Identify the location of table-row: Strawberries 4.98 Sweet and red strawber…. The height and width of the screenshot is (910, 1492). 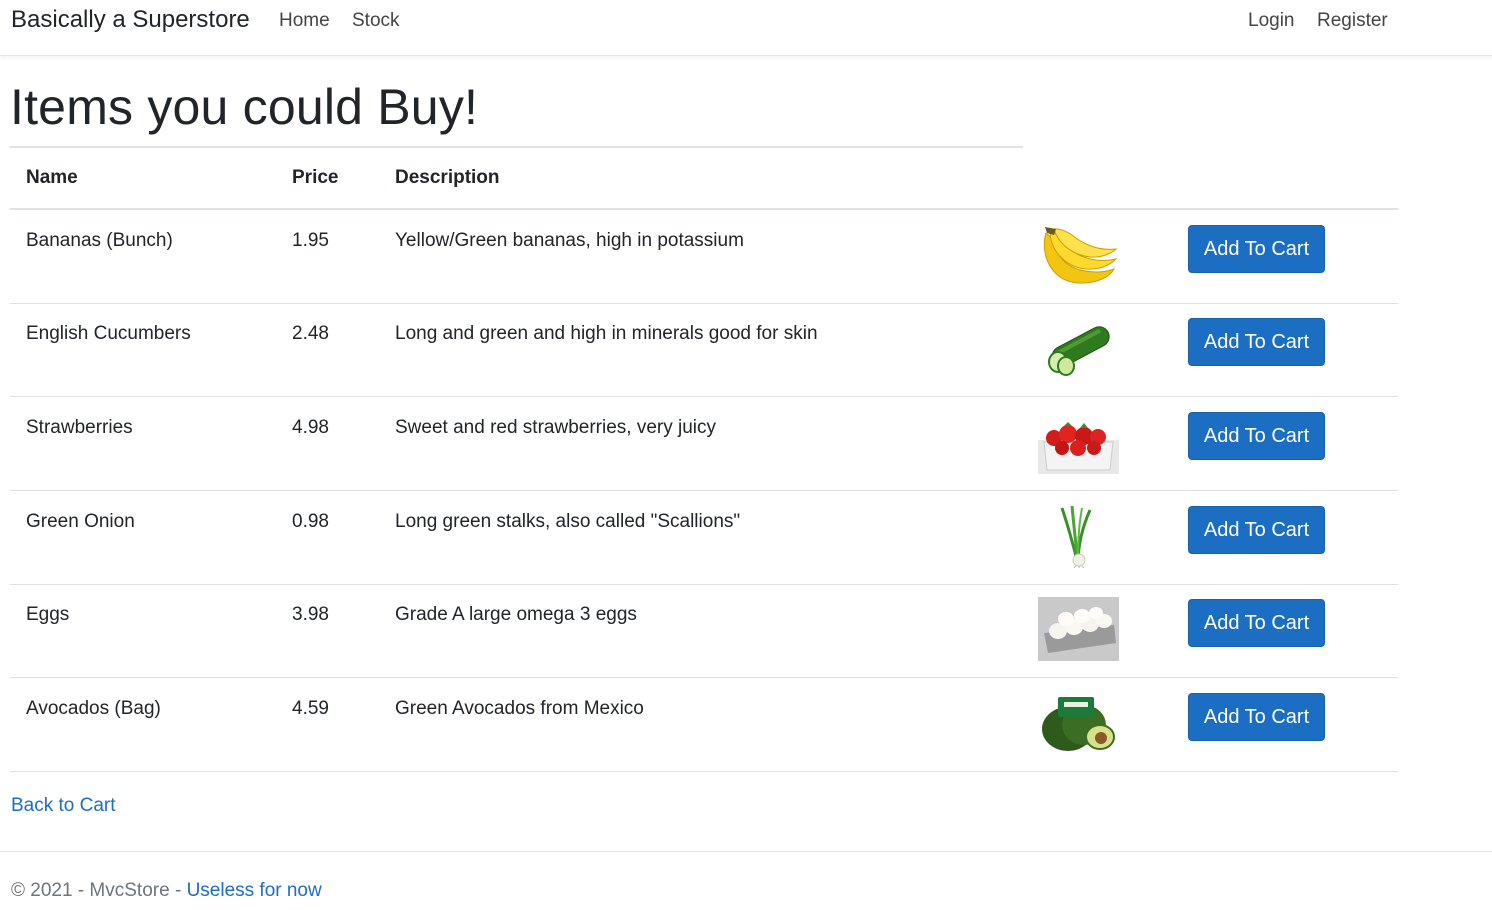
(704, 444).